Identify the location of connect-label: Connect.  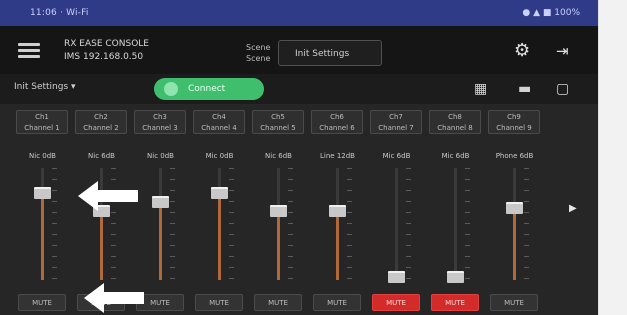
(207, 89).